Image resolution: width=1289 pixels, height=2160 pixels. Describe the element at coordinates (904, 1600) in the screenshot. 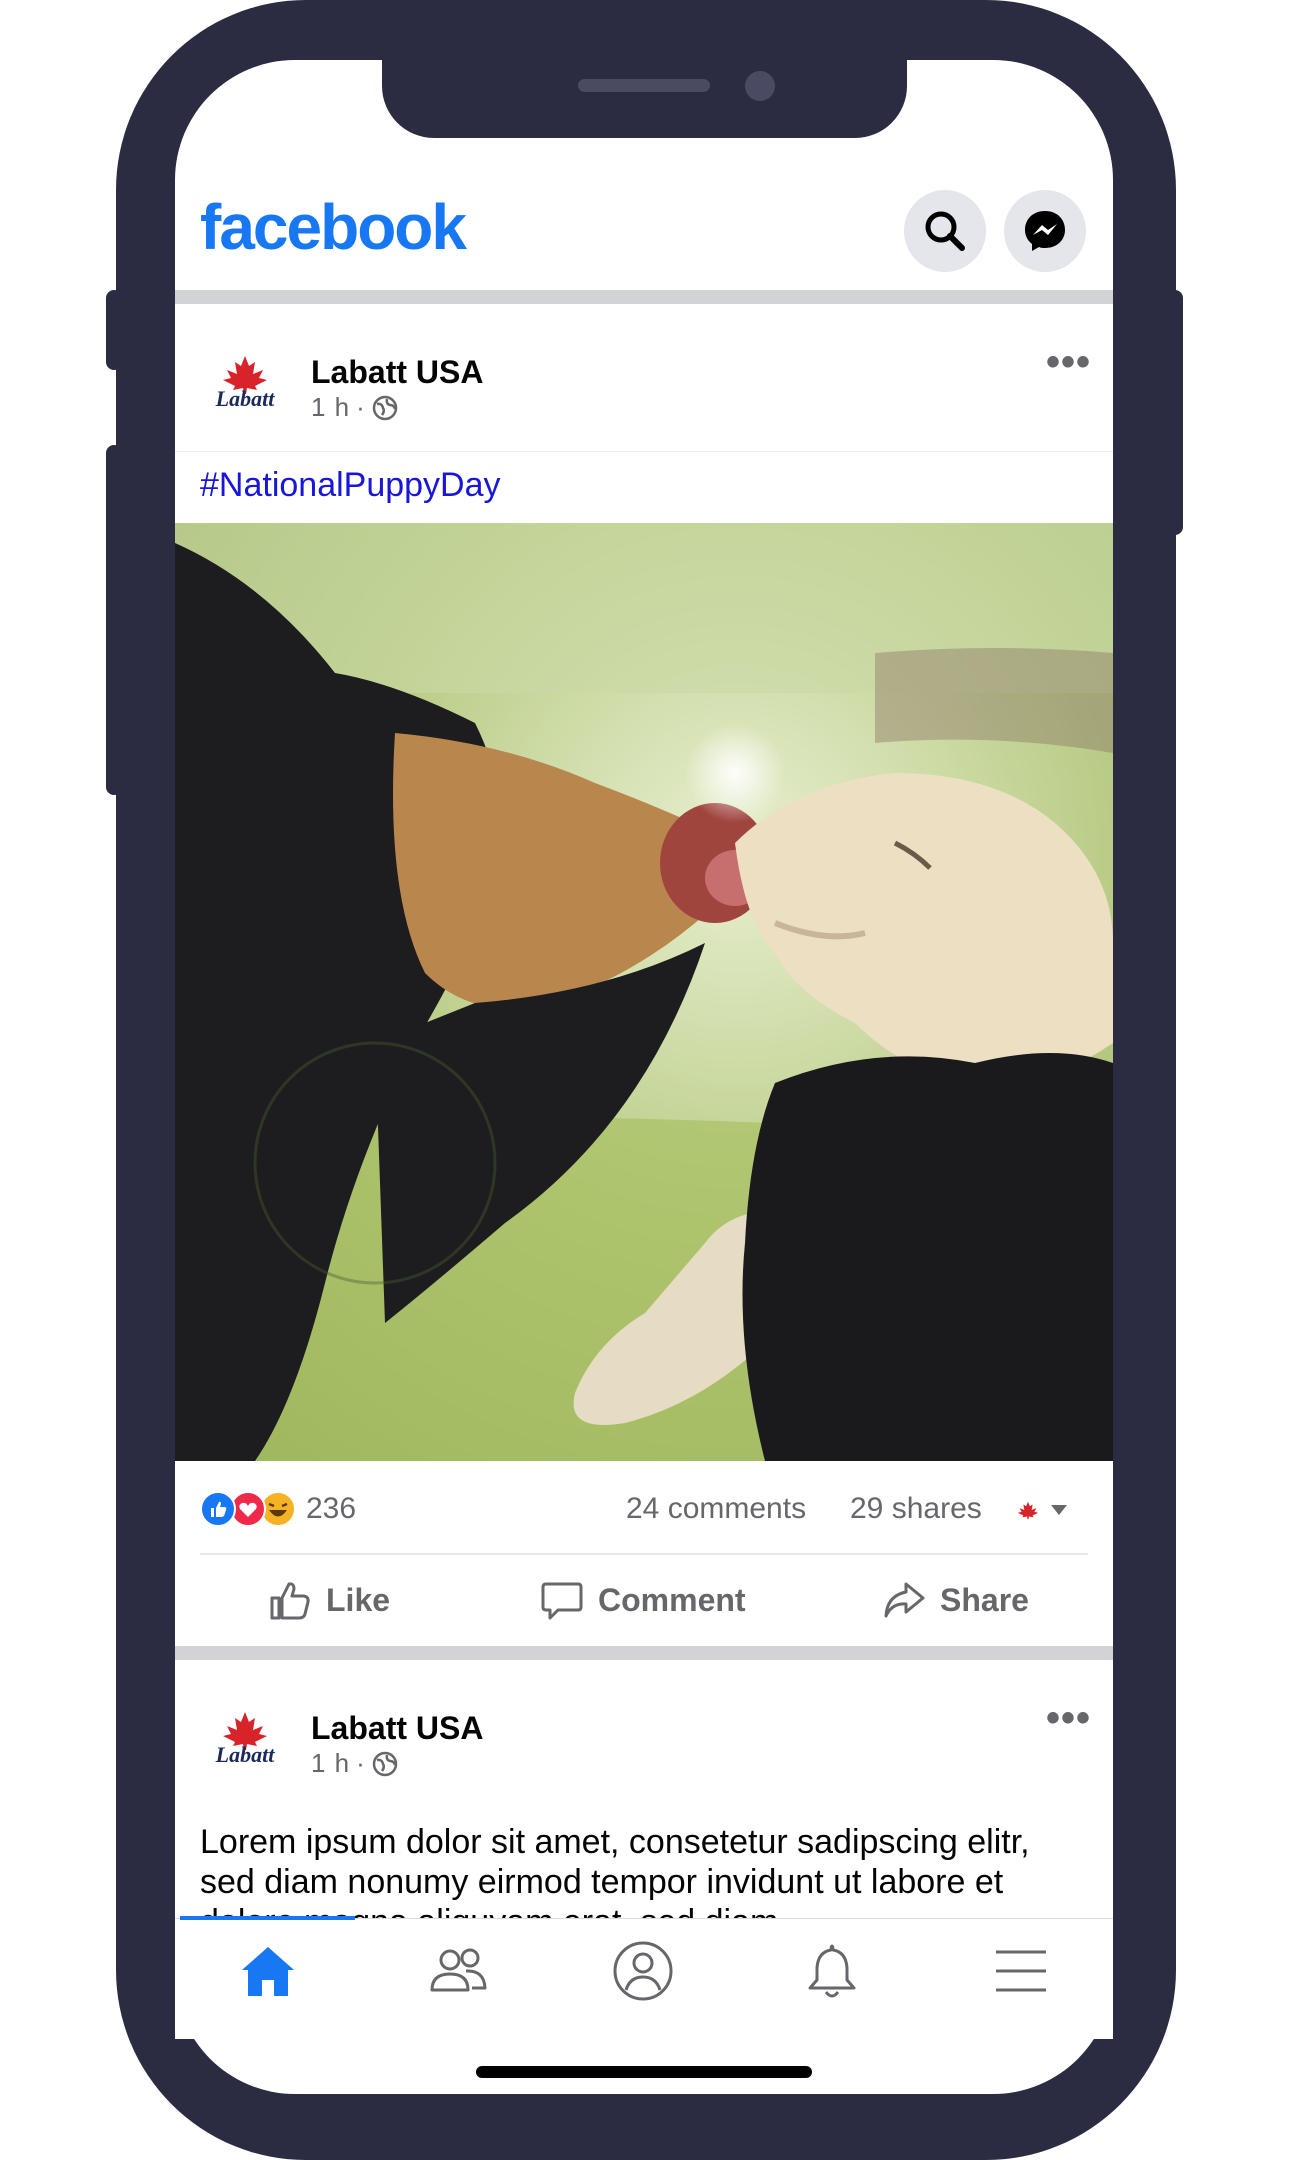

I see `share-icon` at that location.